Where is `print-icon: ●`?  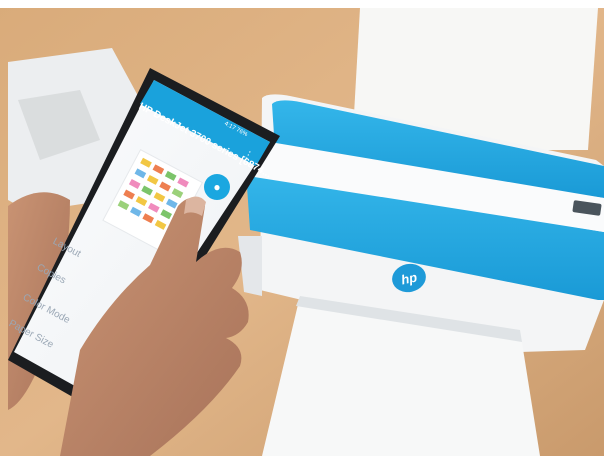
print-icon: ● is located at coordinates (217, 187).